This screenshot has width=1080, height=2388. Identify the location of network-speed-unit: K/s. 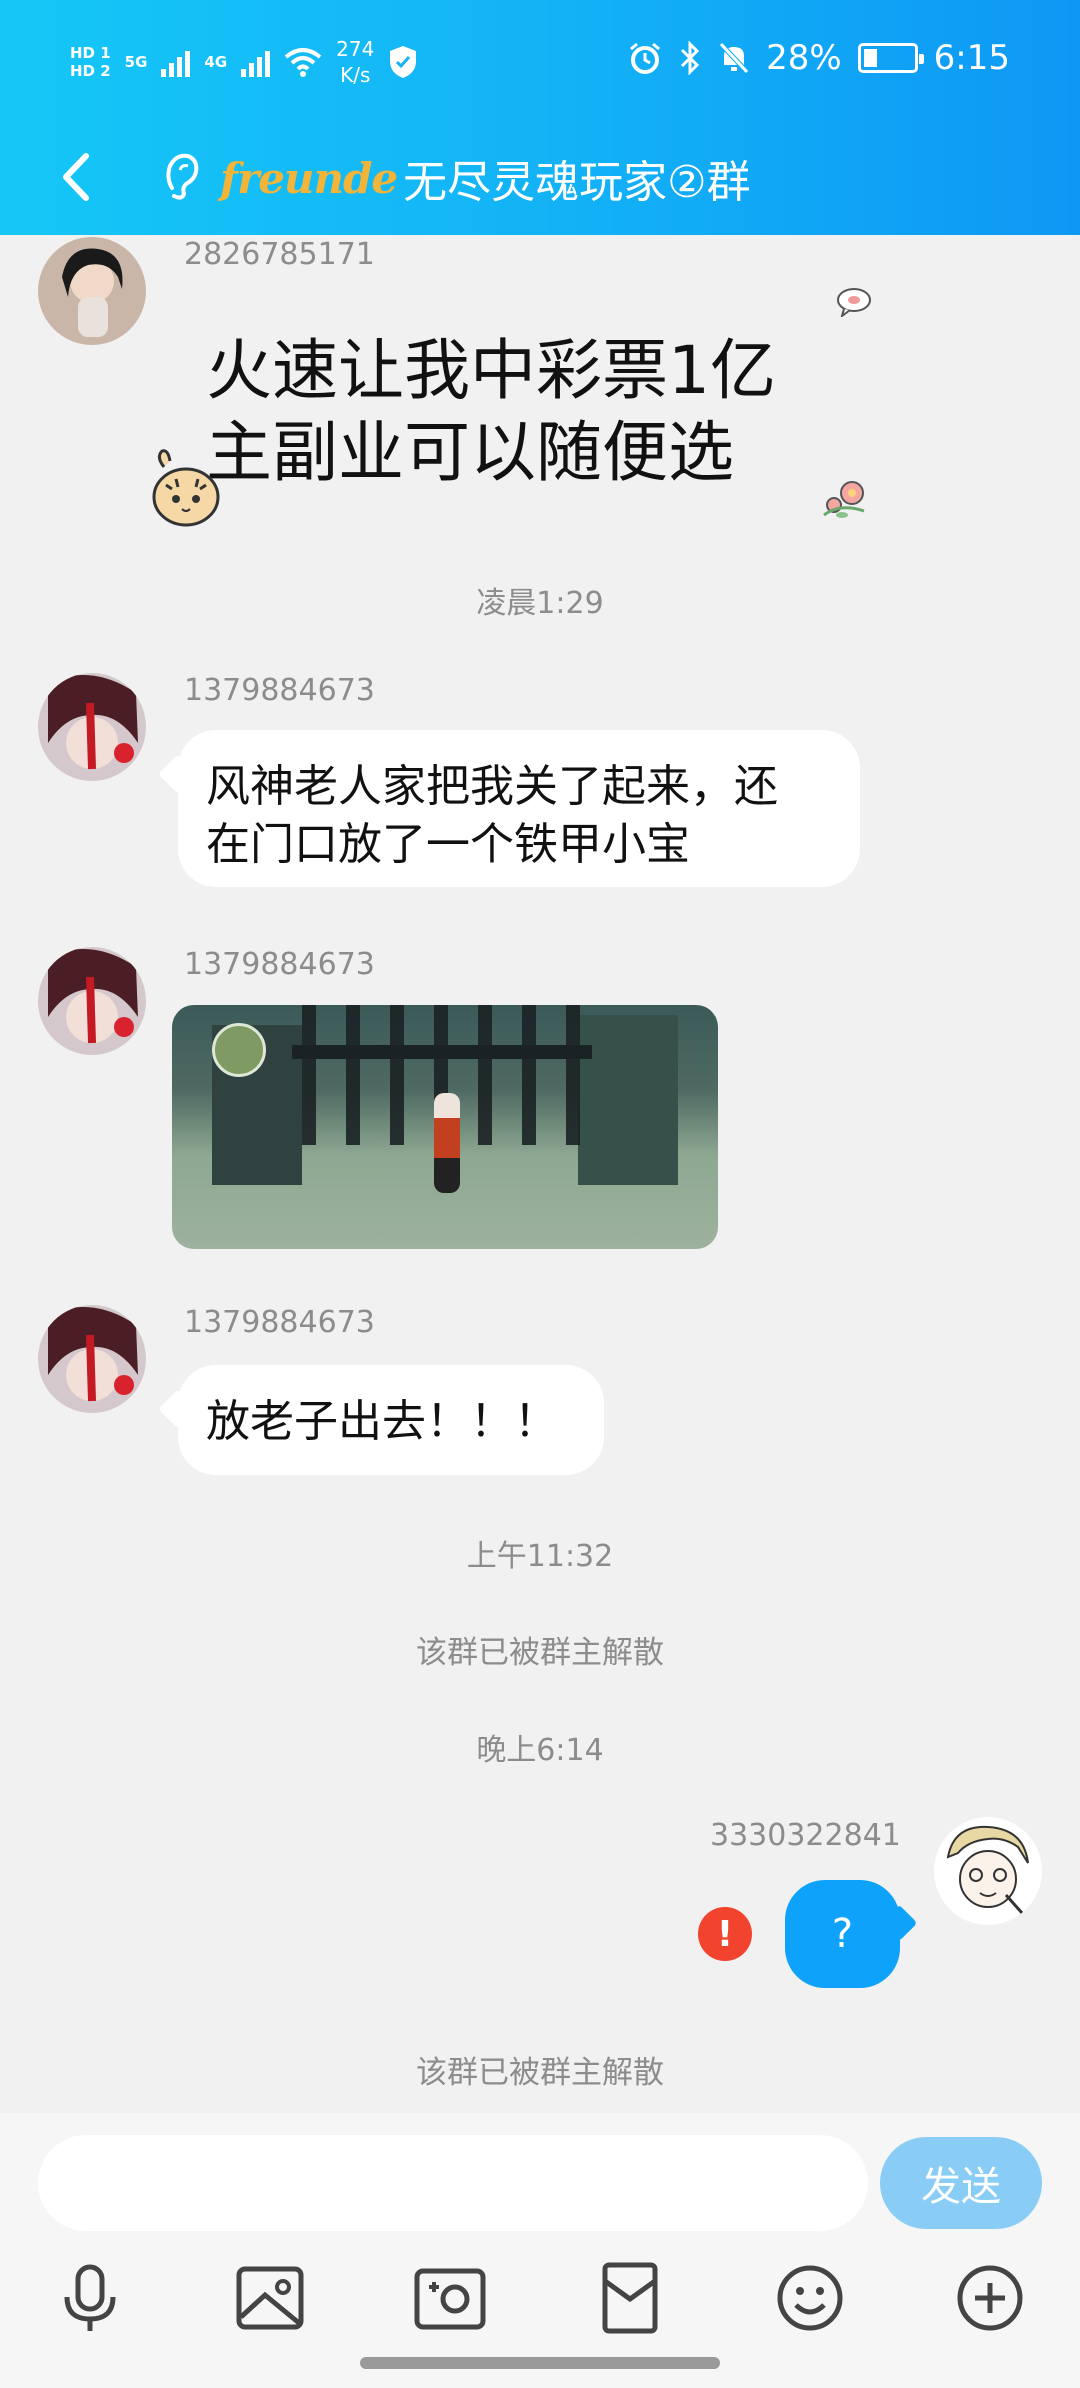
(355, 75).